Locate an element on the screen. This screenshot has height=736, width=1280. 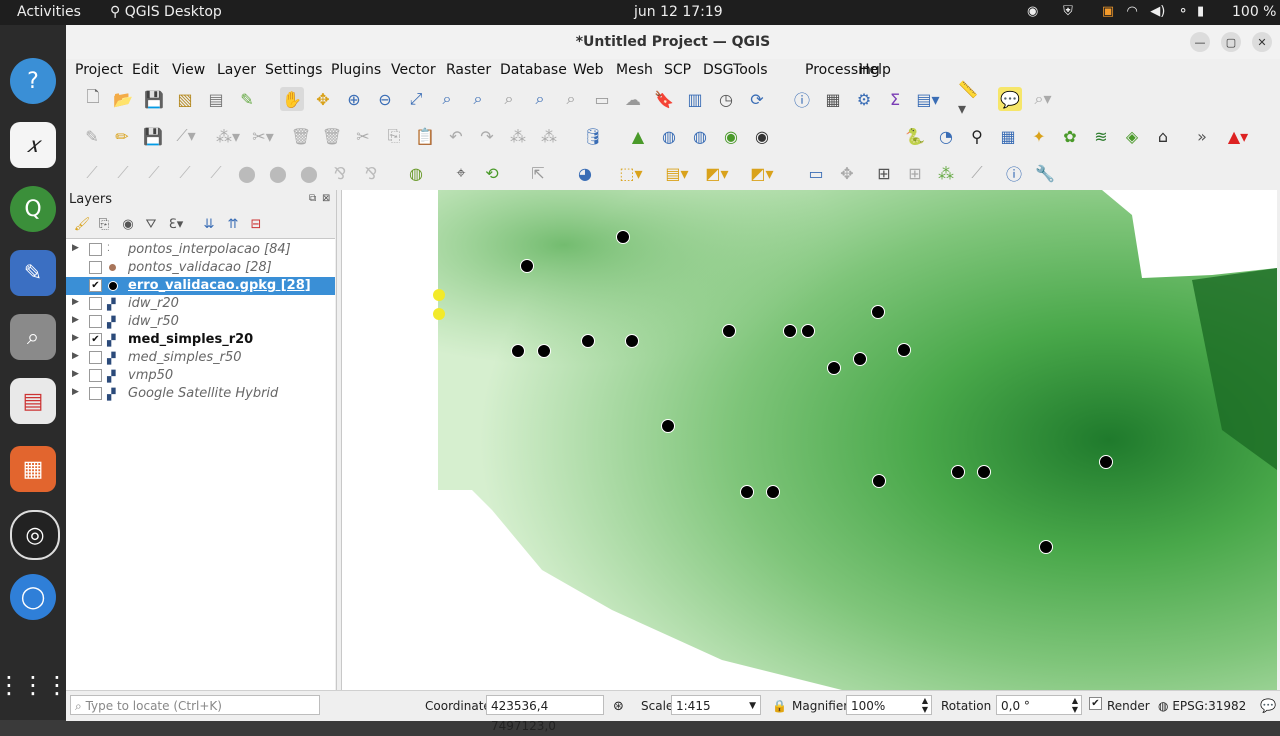
add-group-icon: ⎘ is located at coordinates (104, 224).